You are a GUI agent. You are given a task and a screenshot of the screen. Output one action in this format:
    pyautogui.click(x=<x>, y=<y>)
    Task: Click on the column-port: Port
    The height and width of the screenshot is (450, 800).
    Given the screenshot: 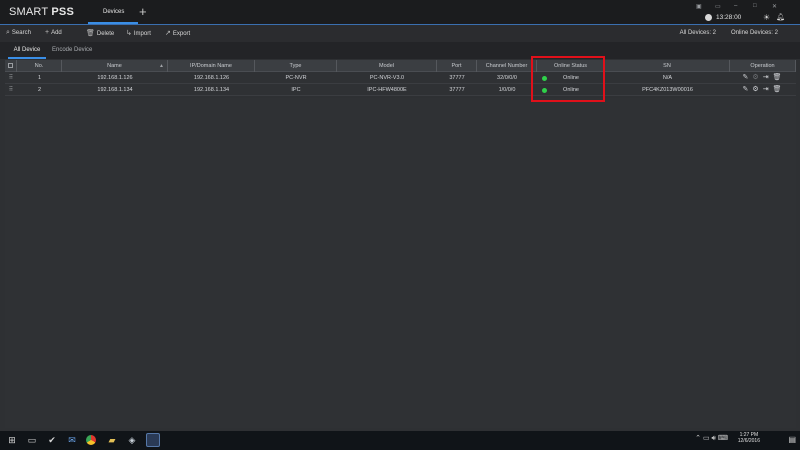 What is the action you would take?
    pyautogui.click(x=457, y=66)
    